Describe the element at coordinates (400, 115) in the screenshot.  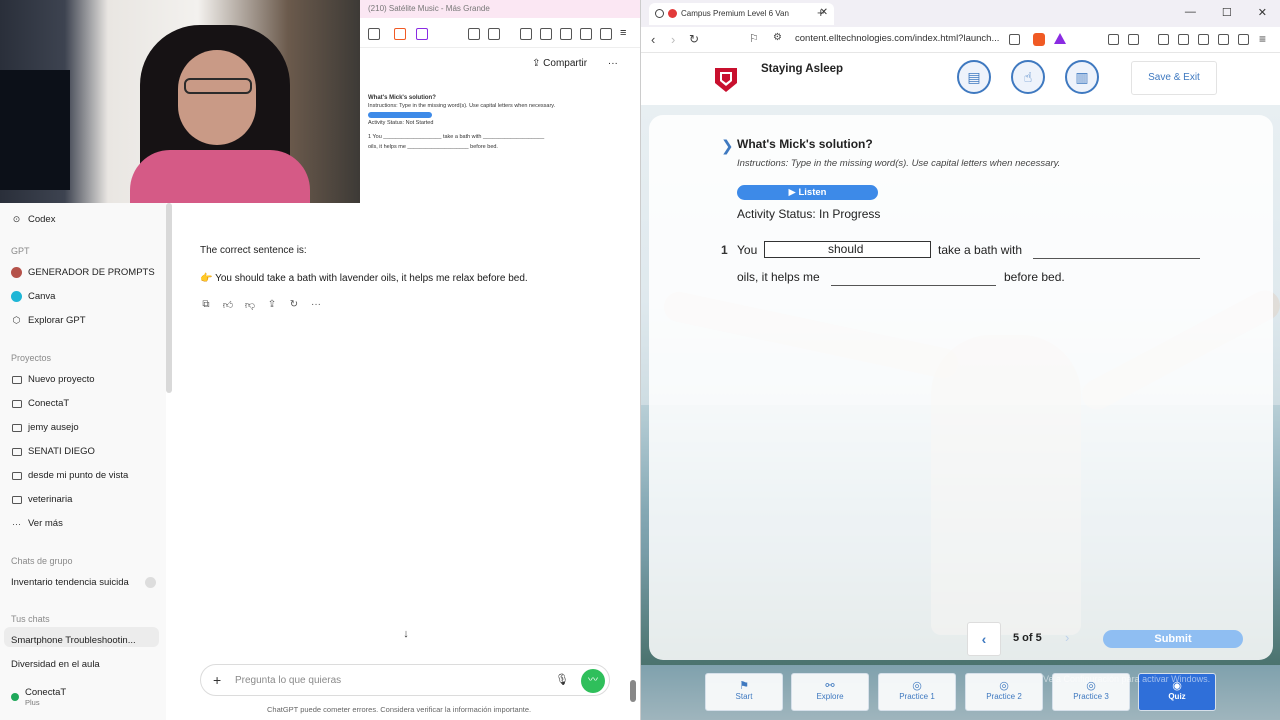
I see `mini-listen-button` at that location.